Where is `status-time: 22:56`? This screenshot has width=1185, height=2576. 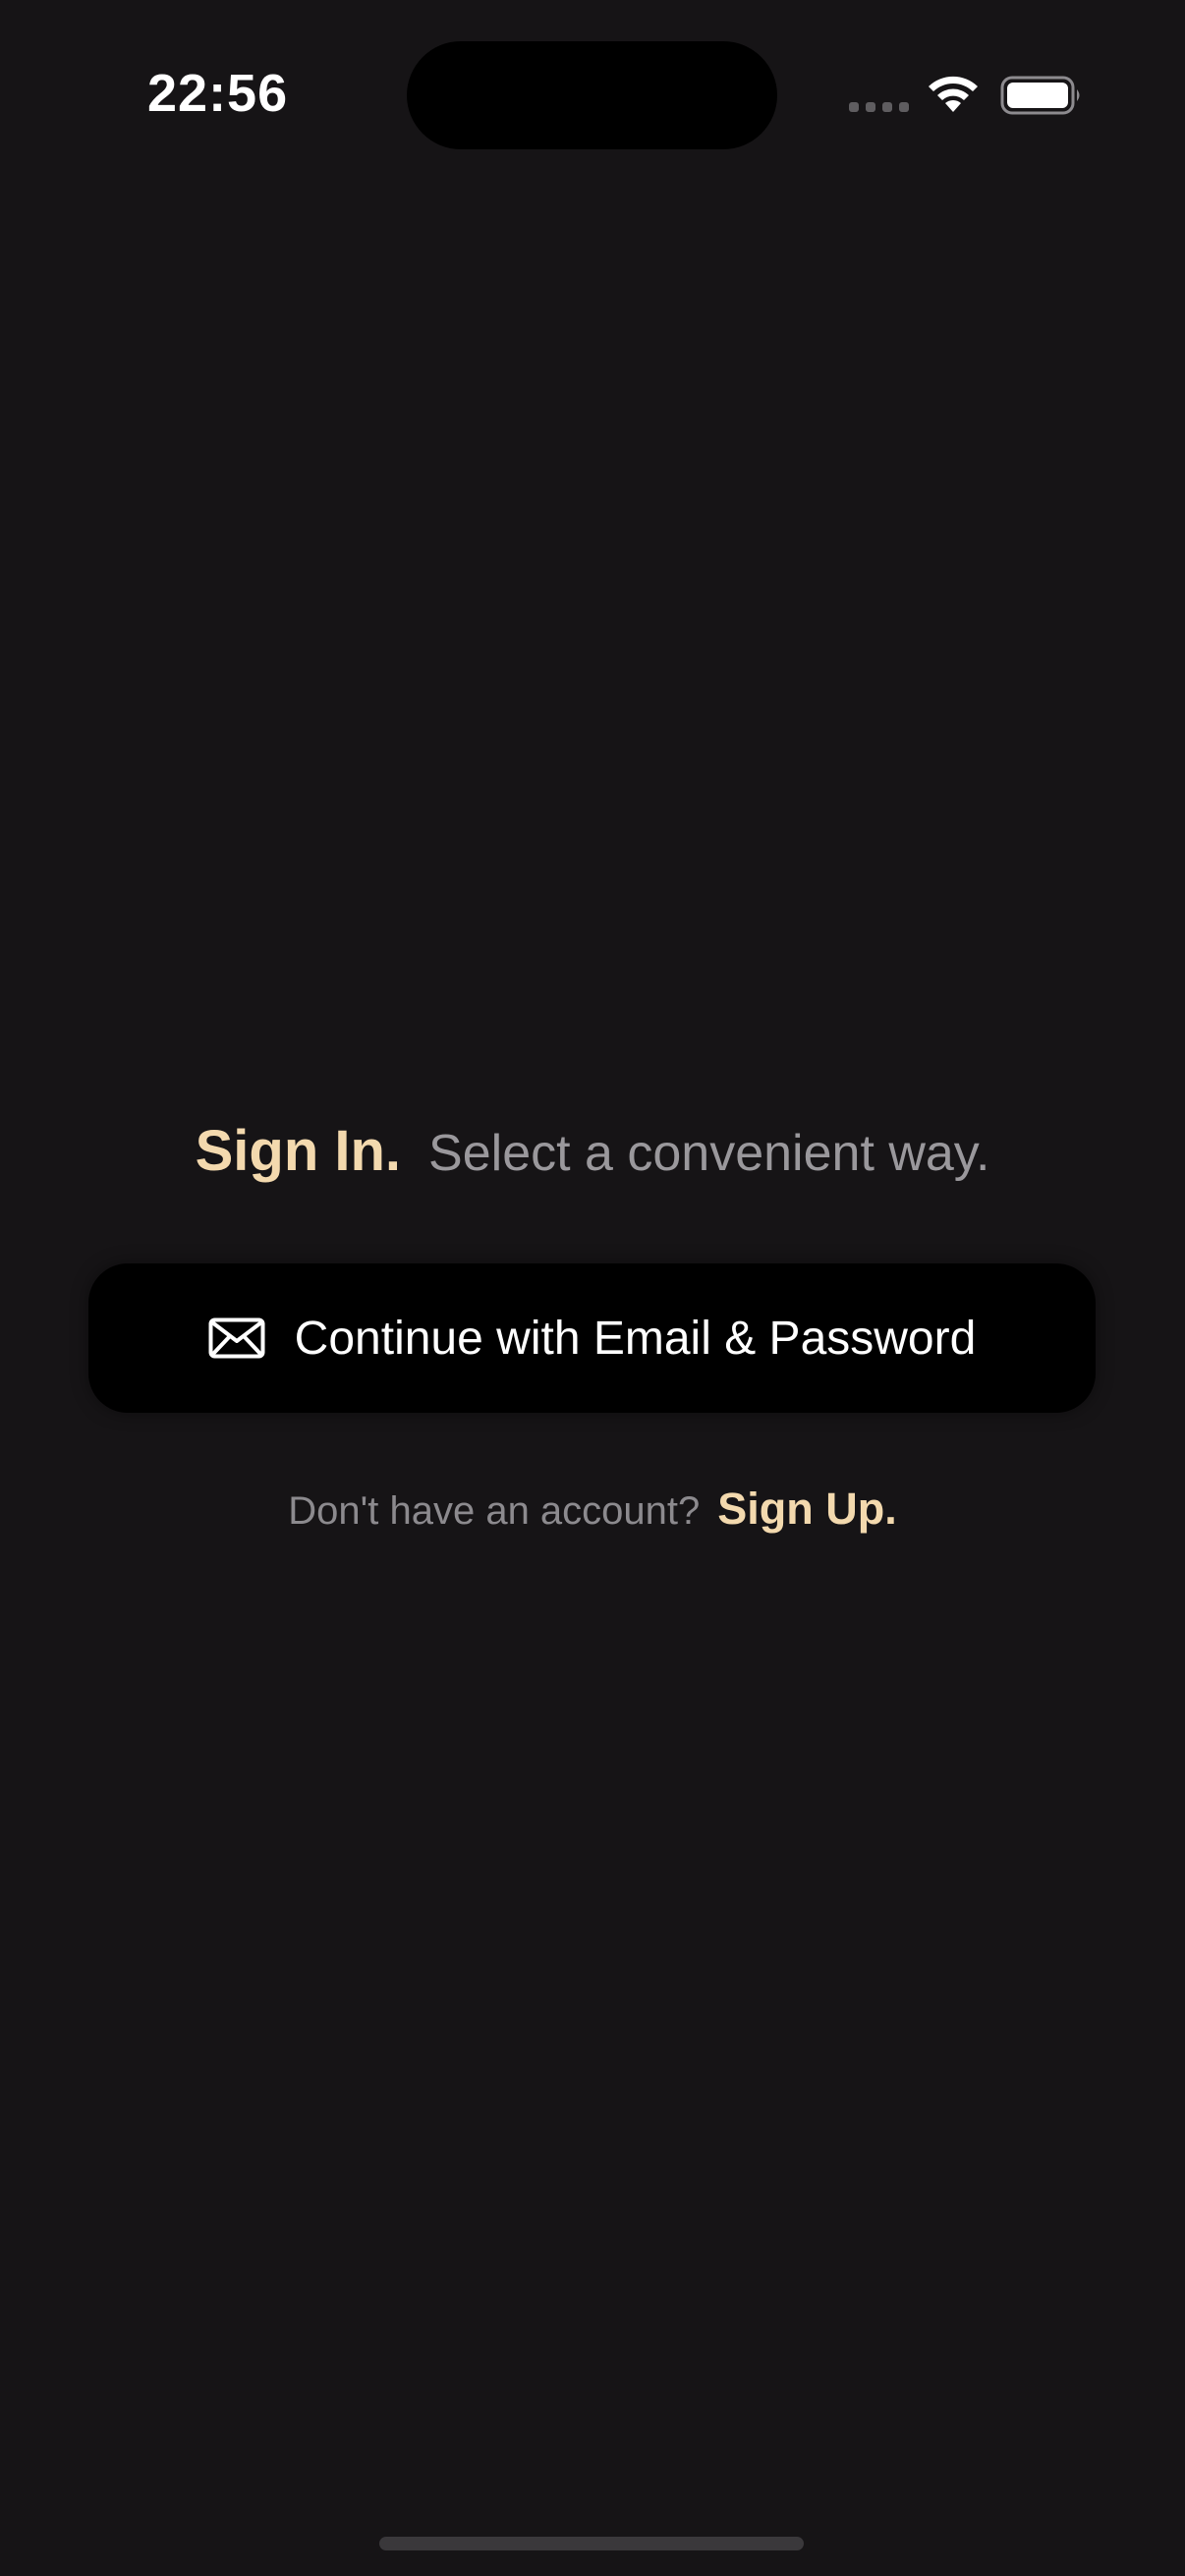
status-time: 22:56 is located at coordinates (218, 93).